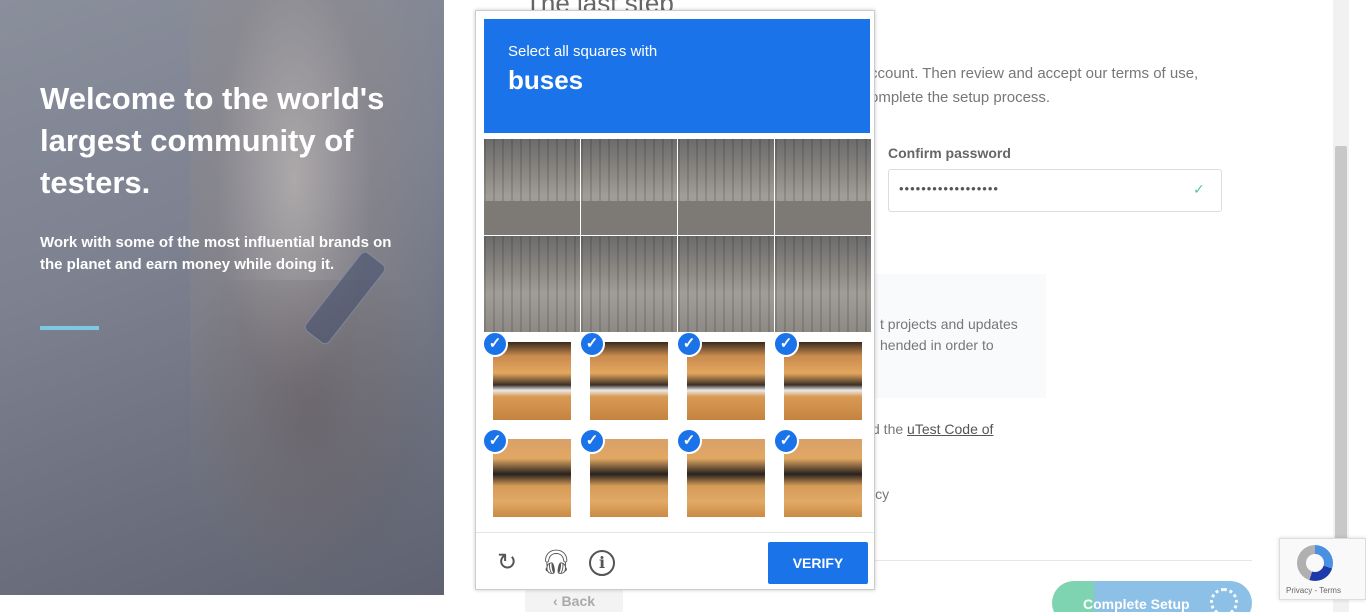  What do you see at coordinates (1136, 604) in the screenshot?
I see `complete-setup-label: Complete Setup` at bounding box center [1136, 604].